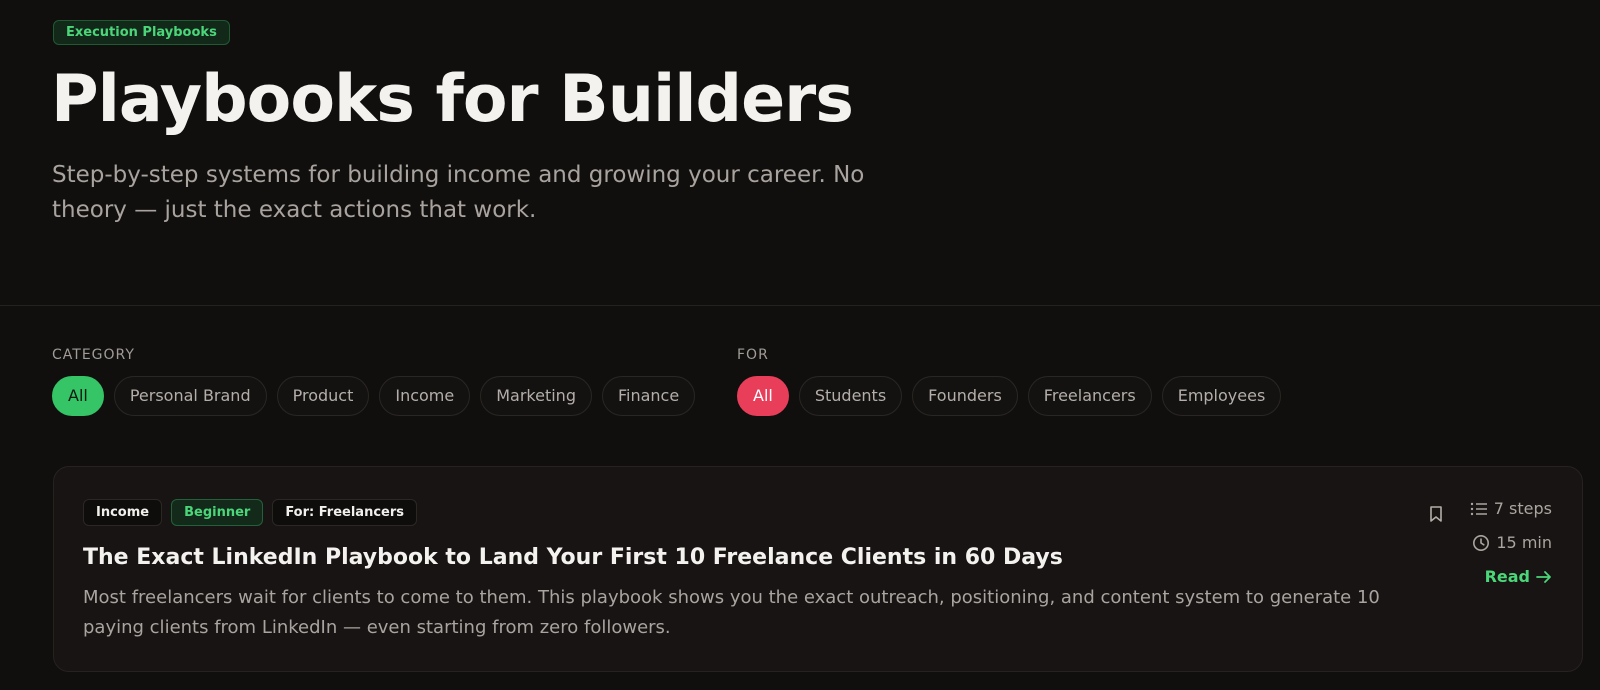 The height and width of the screenshot is (690, 1600). I want to click on playbook-tags: Income Beginner For: Freelancers, so click(250, 512).